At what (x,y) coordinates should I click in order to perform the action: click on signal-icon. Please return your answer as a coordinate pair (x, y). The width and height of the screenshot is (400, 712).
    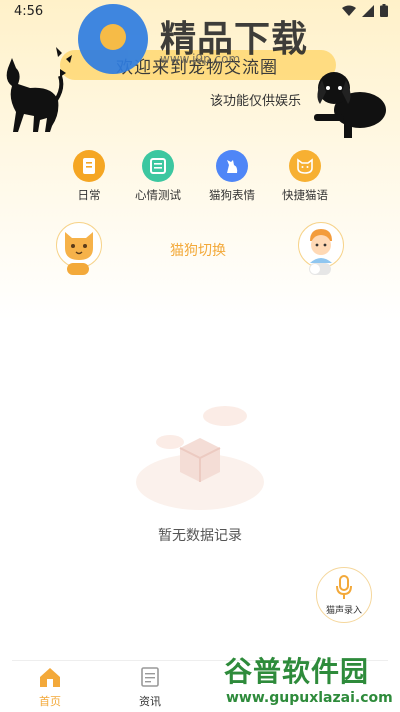
    Looking at the image, I should click on (368, 10).